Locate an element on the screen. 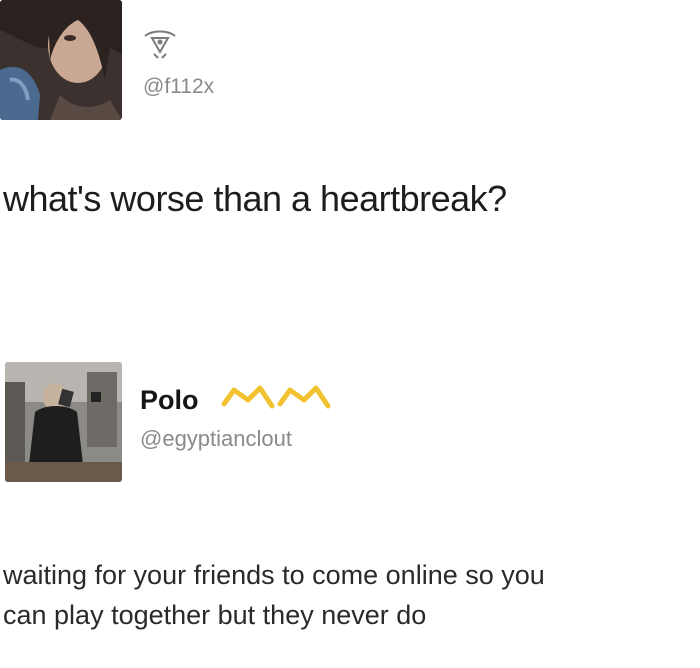 The width and height of the screenshot is (700, 668). tweet-text-line: can play together but they never do is located at coordinates (215, 615).